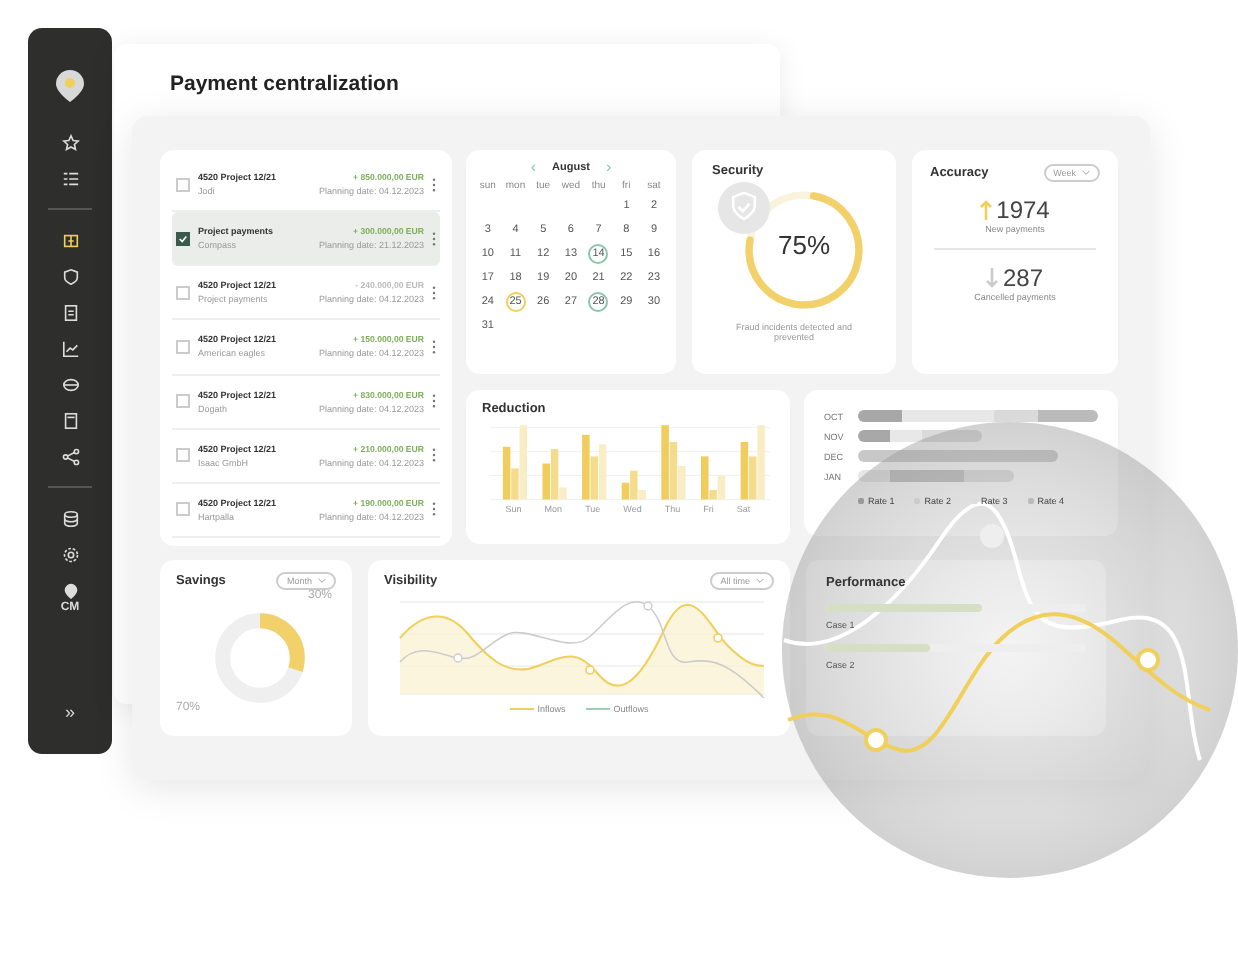  I want to click on arrow-down-icon, so click(992, 277).